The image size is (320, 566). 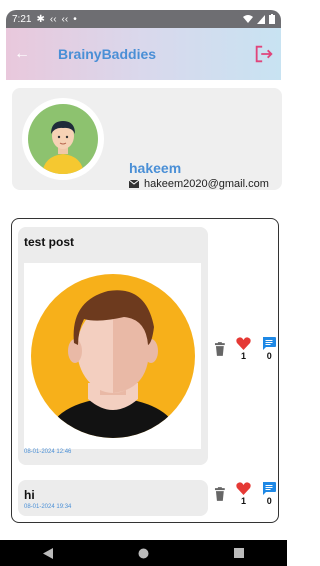 I want to click on triangle-back-icon, so click(x=47, y=553).